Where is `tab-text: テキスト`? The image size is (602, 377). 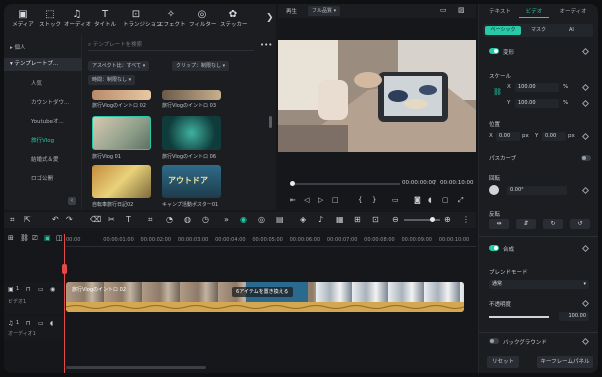
tab-text: テキスト is located at coordinates (500, 12).